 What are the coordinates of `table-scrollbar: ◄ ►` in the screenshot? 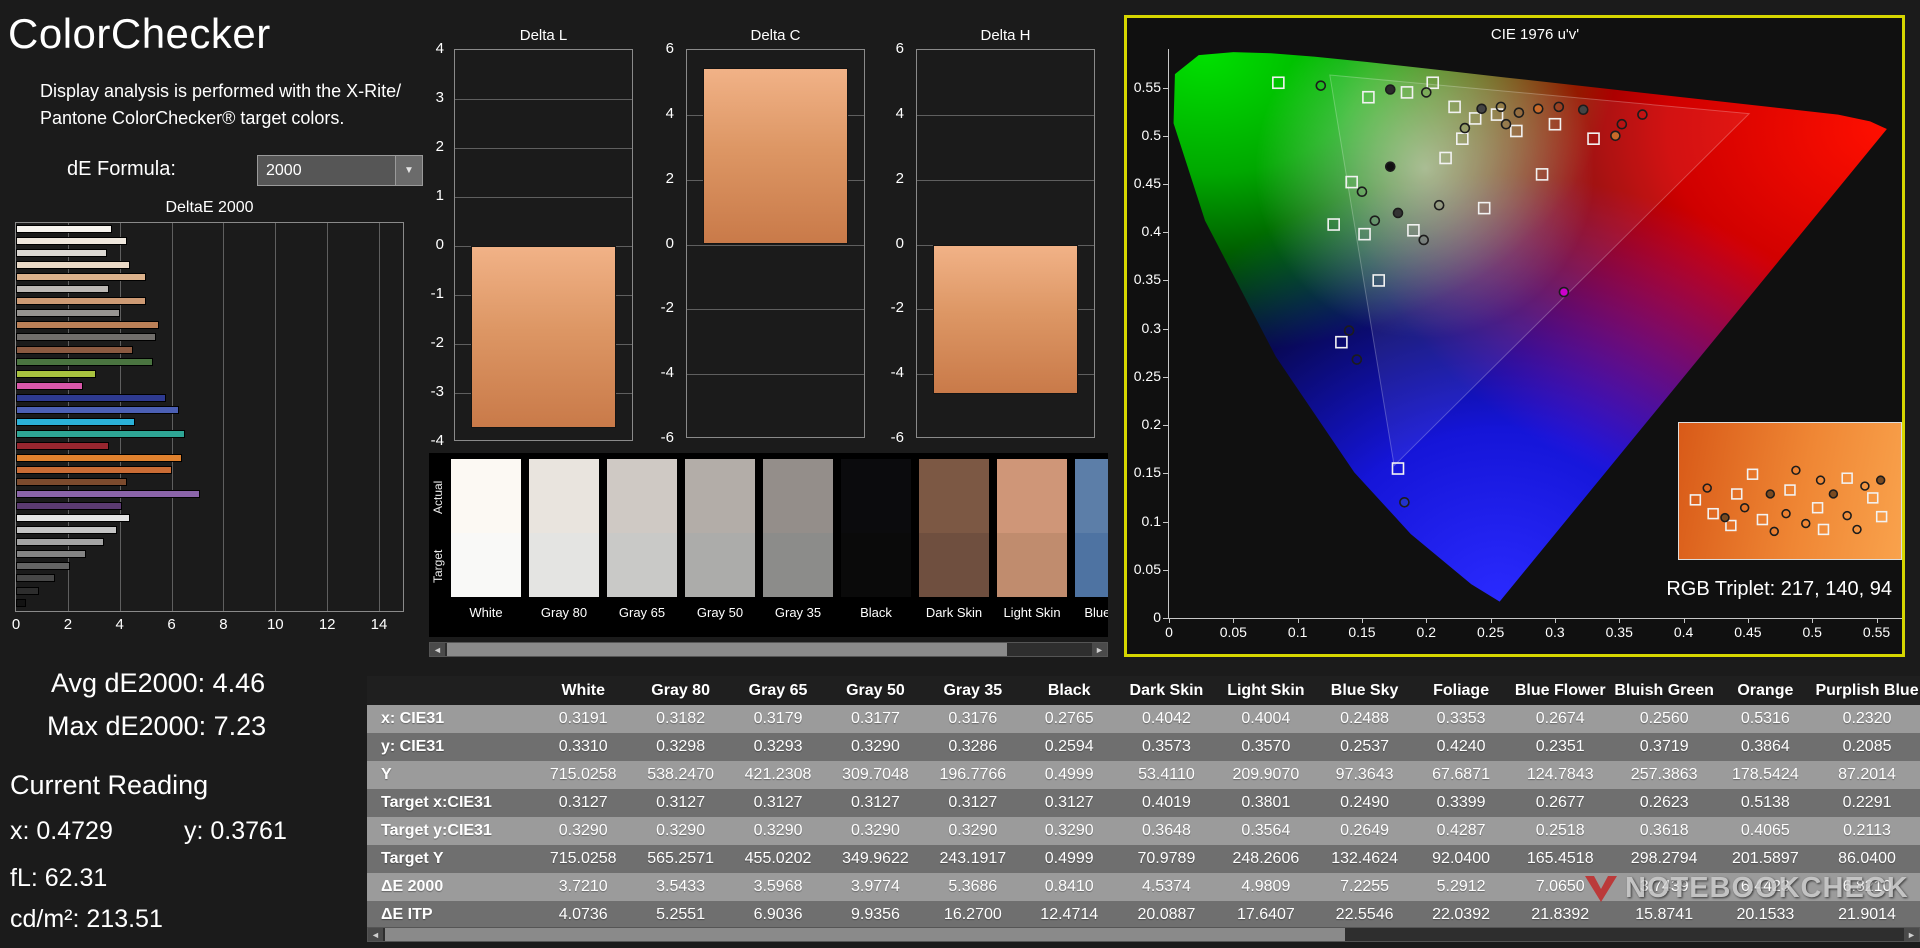 It's located at (1143, 934).